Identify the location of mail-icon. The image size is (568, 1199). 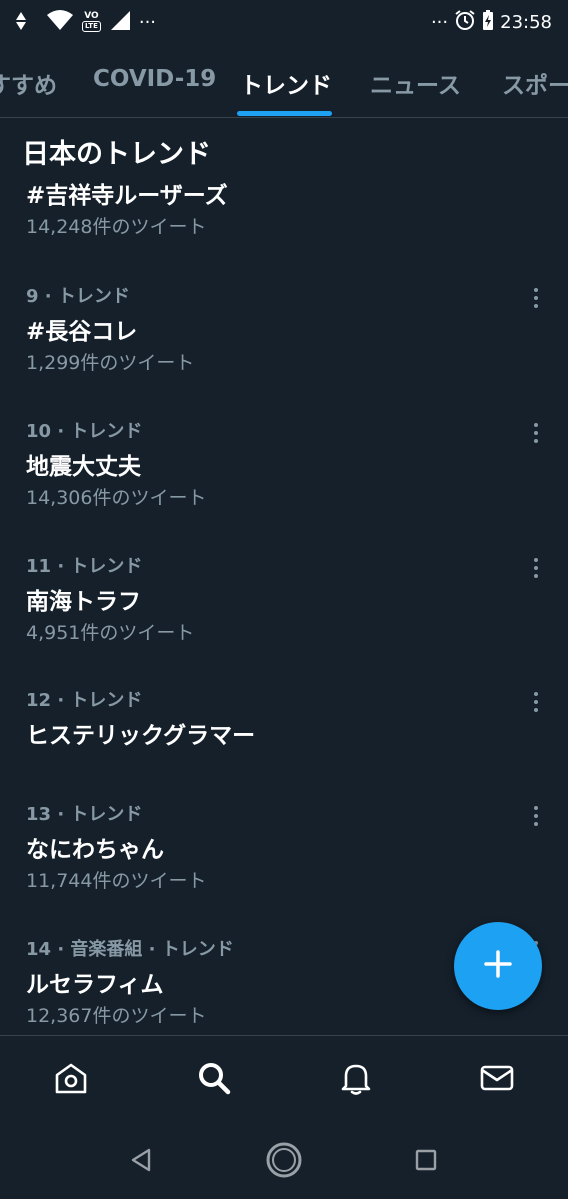
(497, 1080).